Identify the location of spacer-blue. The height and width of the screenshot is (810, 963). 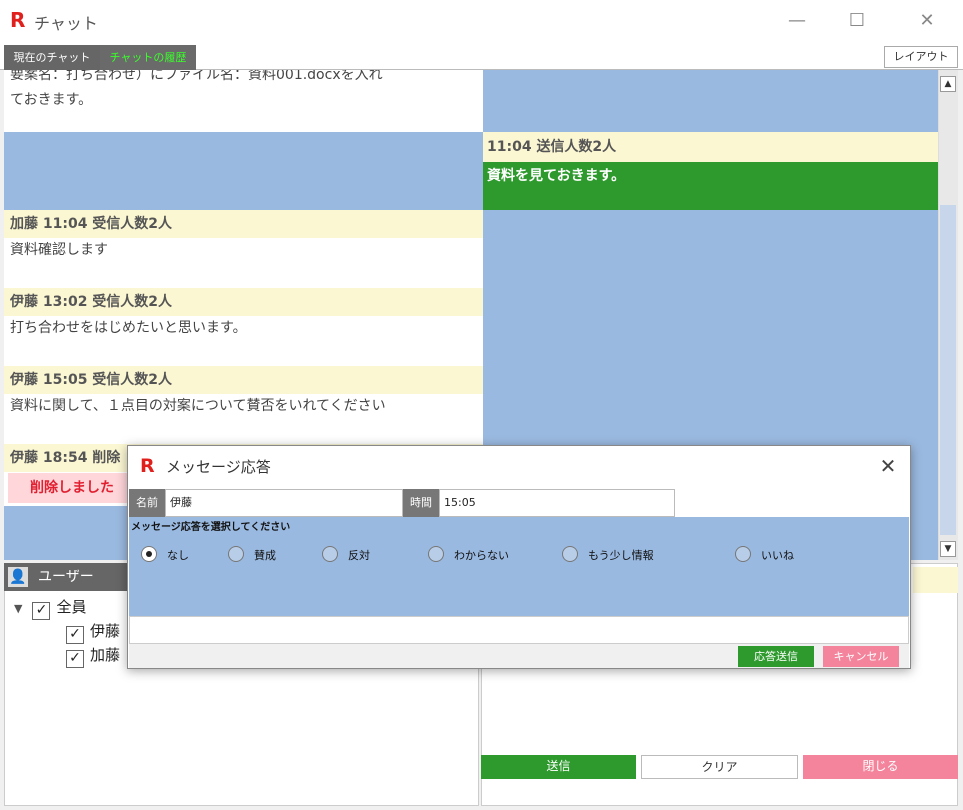
(243, 171).